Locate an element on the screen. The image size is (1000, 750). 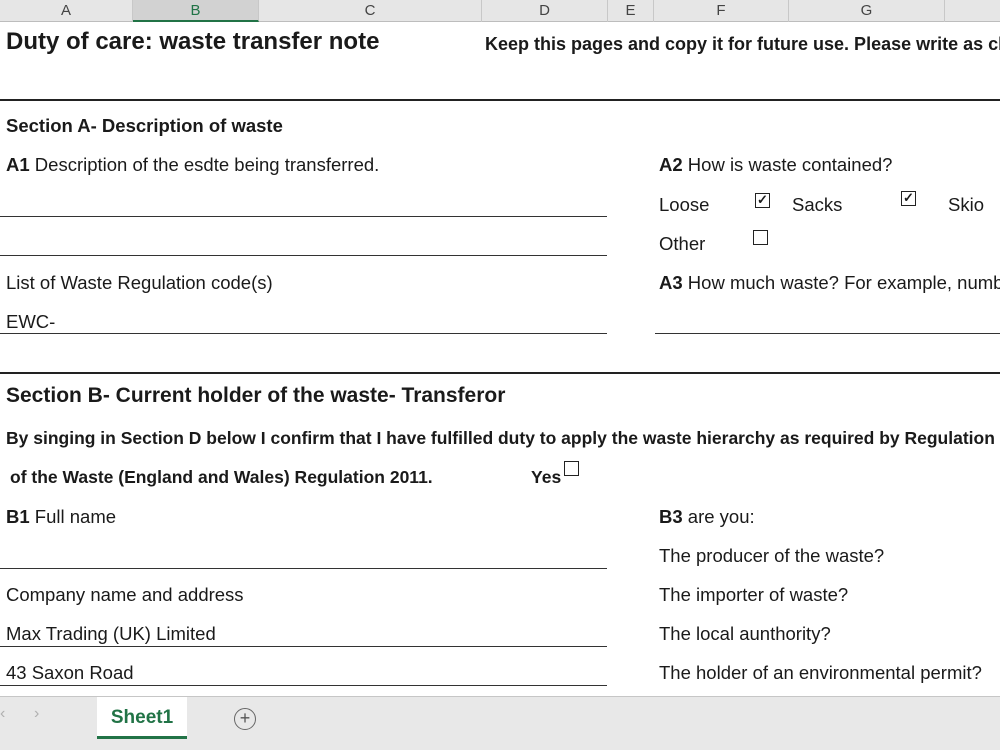
yes-checkbox is located at coordinates (571, 468).